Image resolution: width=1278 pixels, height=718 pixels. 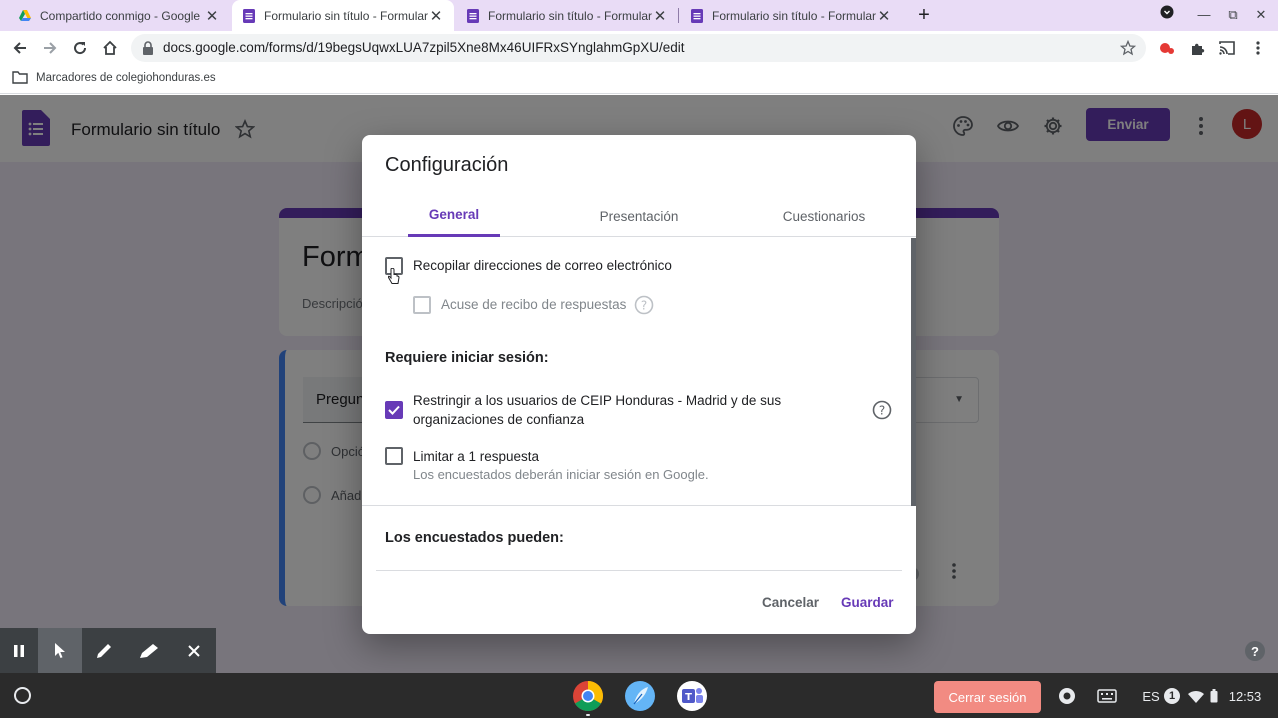 I want to click on clock: 12:53, so click(x=1245, y=696).